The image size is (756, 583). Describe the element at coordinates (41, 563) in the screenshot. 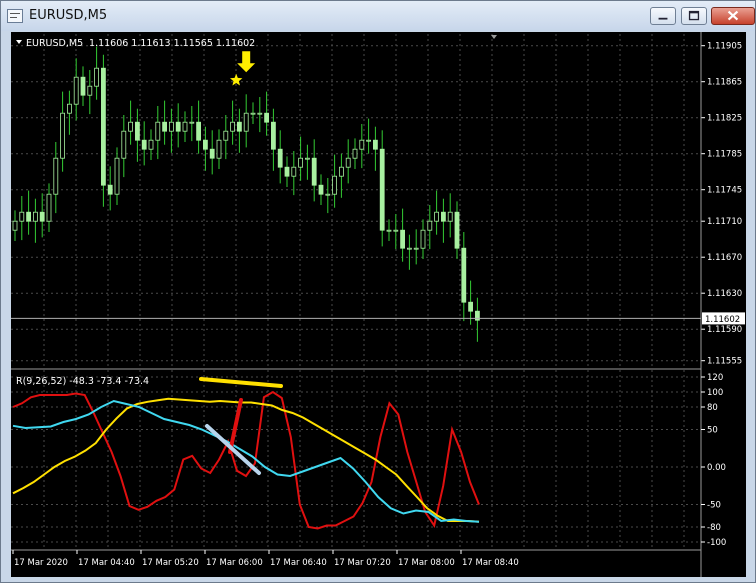

I see `time-tick-label: 17 Mar 2020` at that location.